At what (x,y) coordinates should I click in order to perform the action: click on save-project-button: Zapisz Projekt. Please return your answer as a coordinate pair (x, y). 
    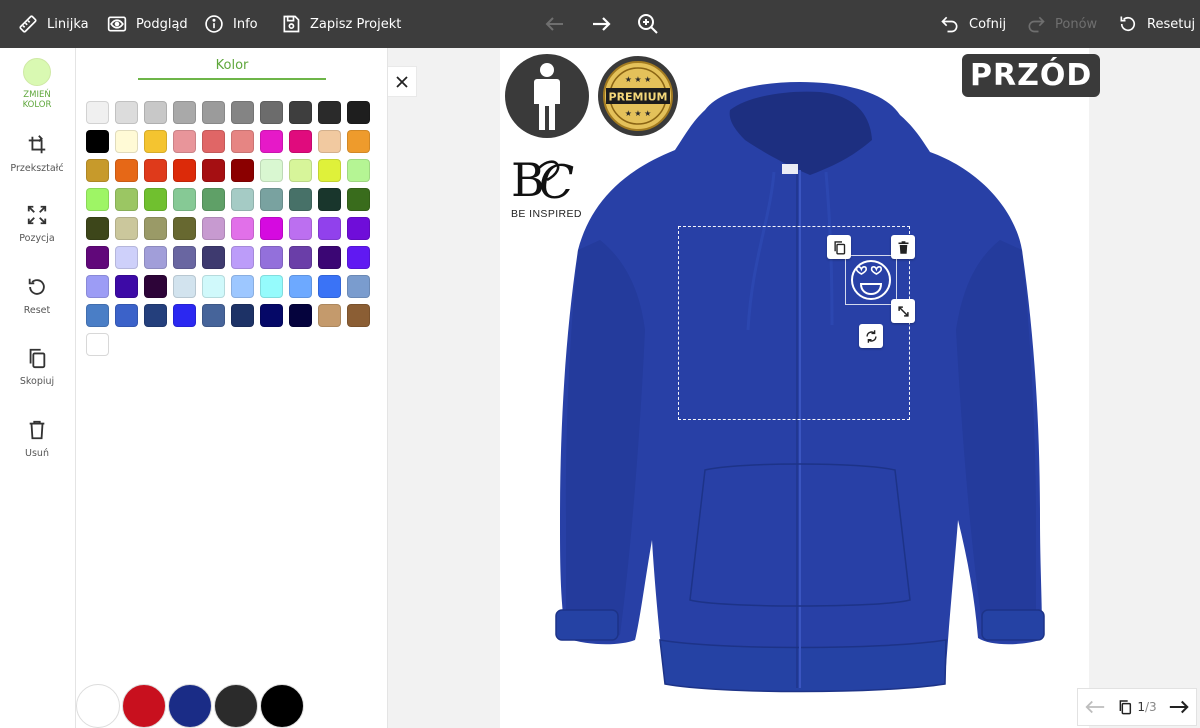
    Looking at the image, I should click on (341, 24).